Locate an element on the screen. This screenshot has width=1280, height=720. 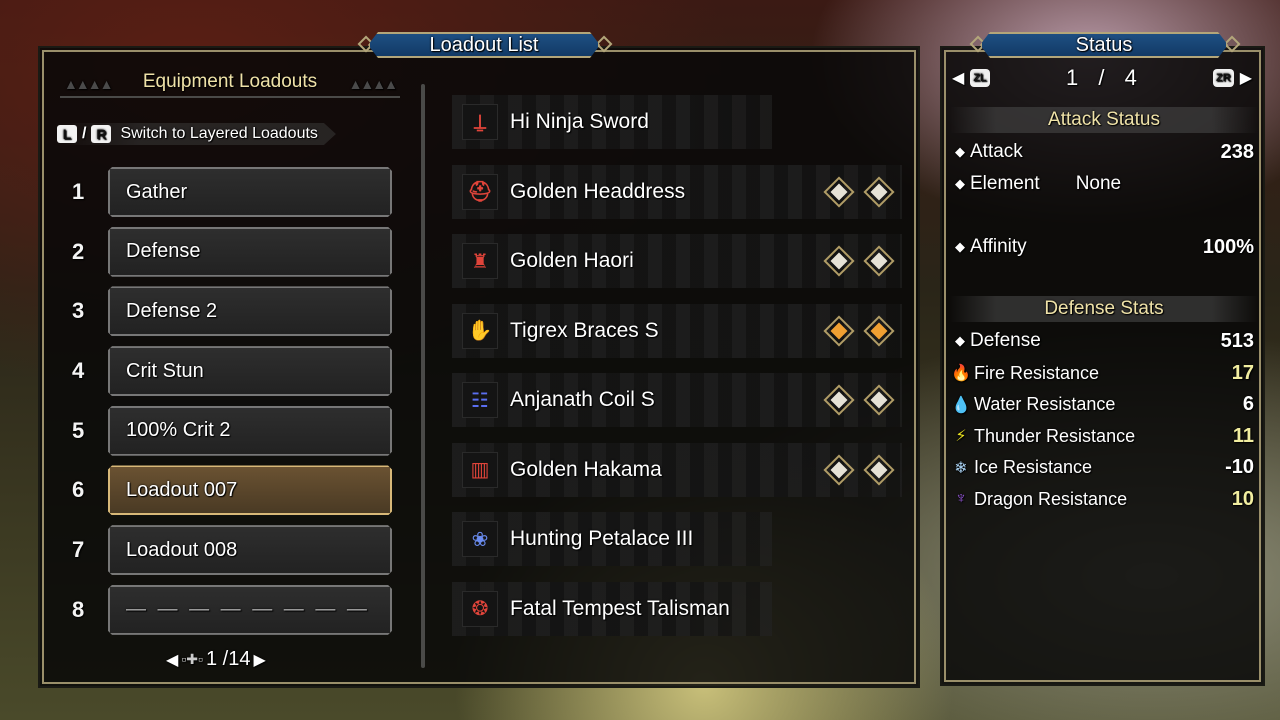
loadout-number: 3 is located at coordinates (78, 311).